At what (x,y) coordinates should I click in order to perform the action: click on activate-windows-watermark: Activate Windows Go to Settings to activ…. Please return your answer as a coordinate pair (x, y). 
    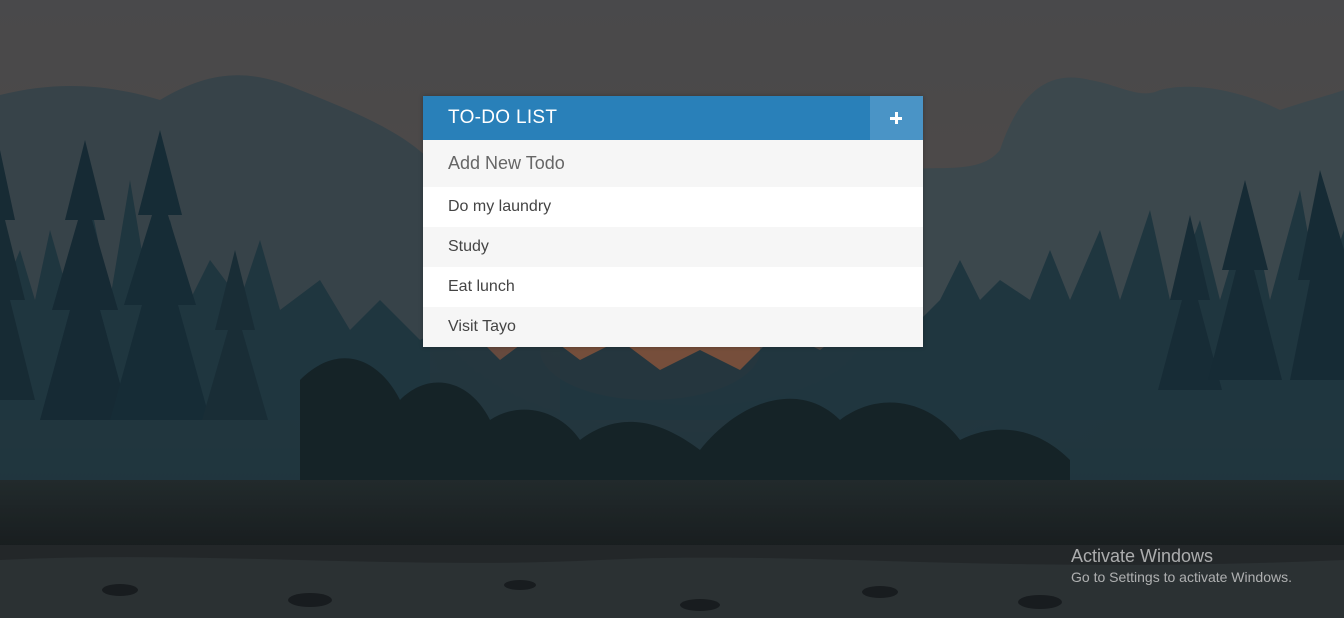
    Looking at the image, I should click on (1181, 566).